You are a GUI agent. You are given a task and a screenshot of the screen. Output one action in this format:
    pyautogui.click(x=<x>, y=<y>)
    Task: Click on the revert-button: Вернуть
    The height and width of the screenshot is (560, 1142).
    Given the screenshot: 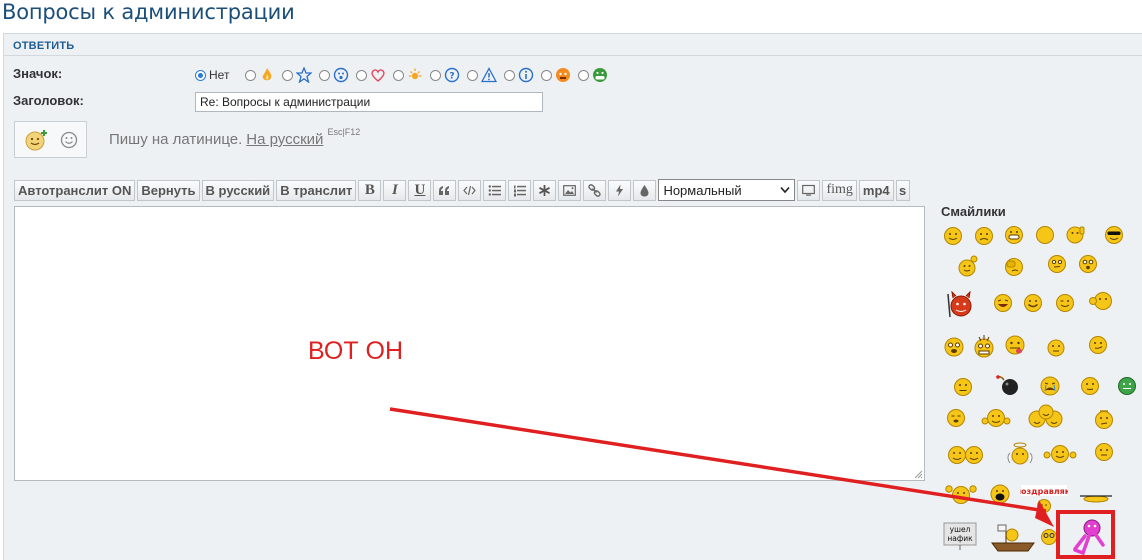 What is the action you would take?
    pyautogui.click(x=168, y=190)
    